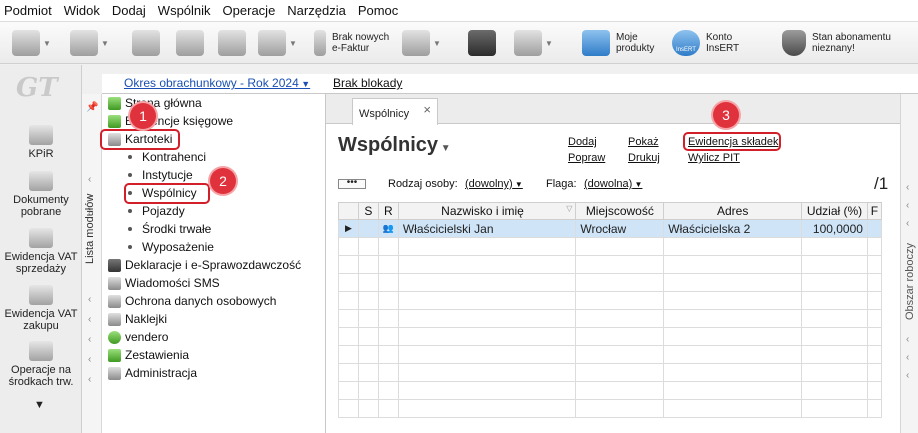  What do you see at coordinates (874, 211) in the screenshot?
I see `column-f: F` at bounding box center [874, 211].